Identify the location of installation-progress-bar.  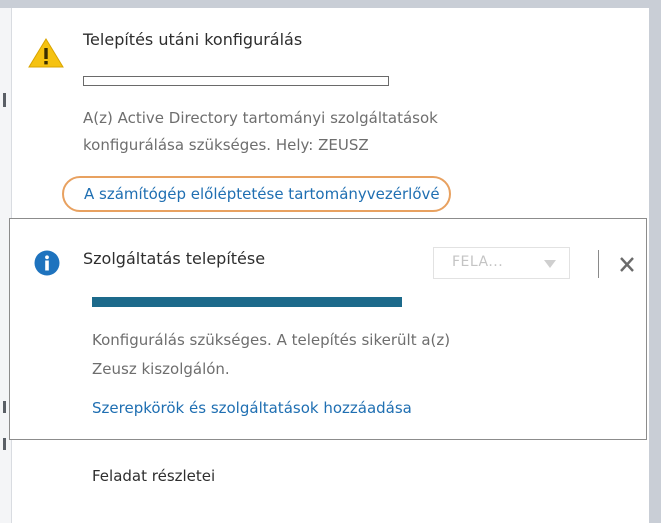
(247, 302).